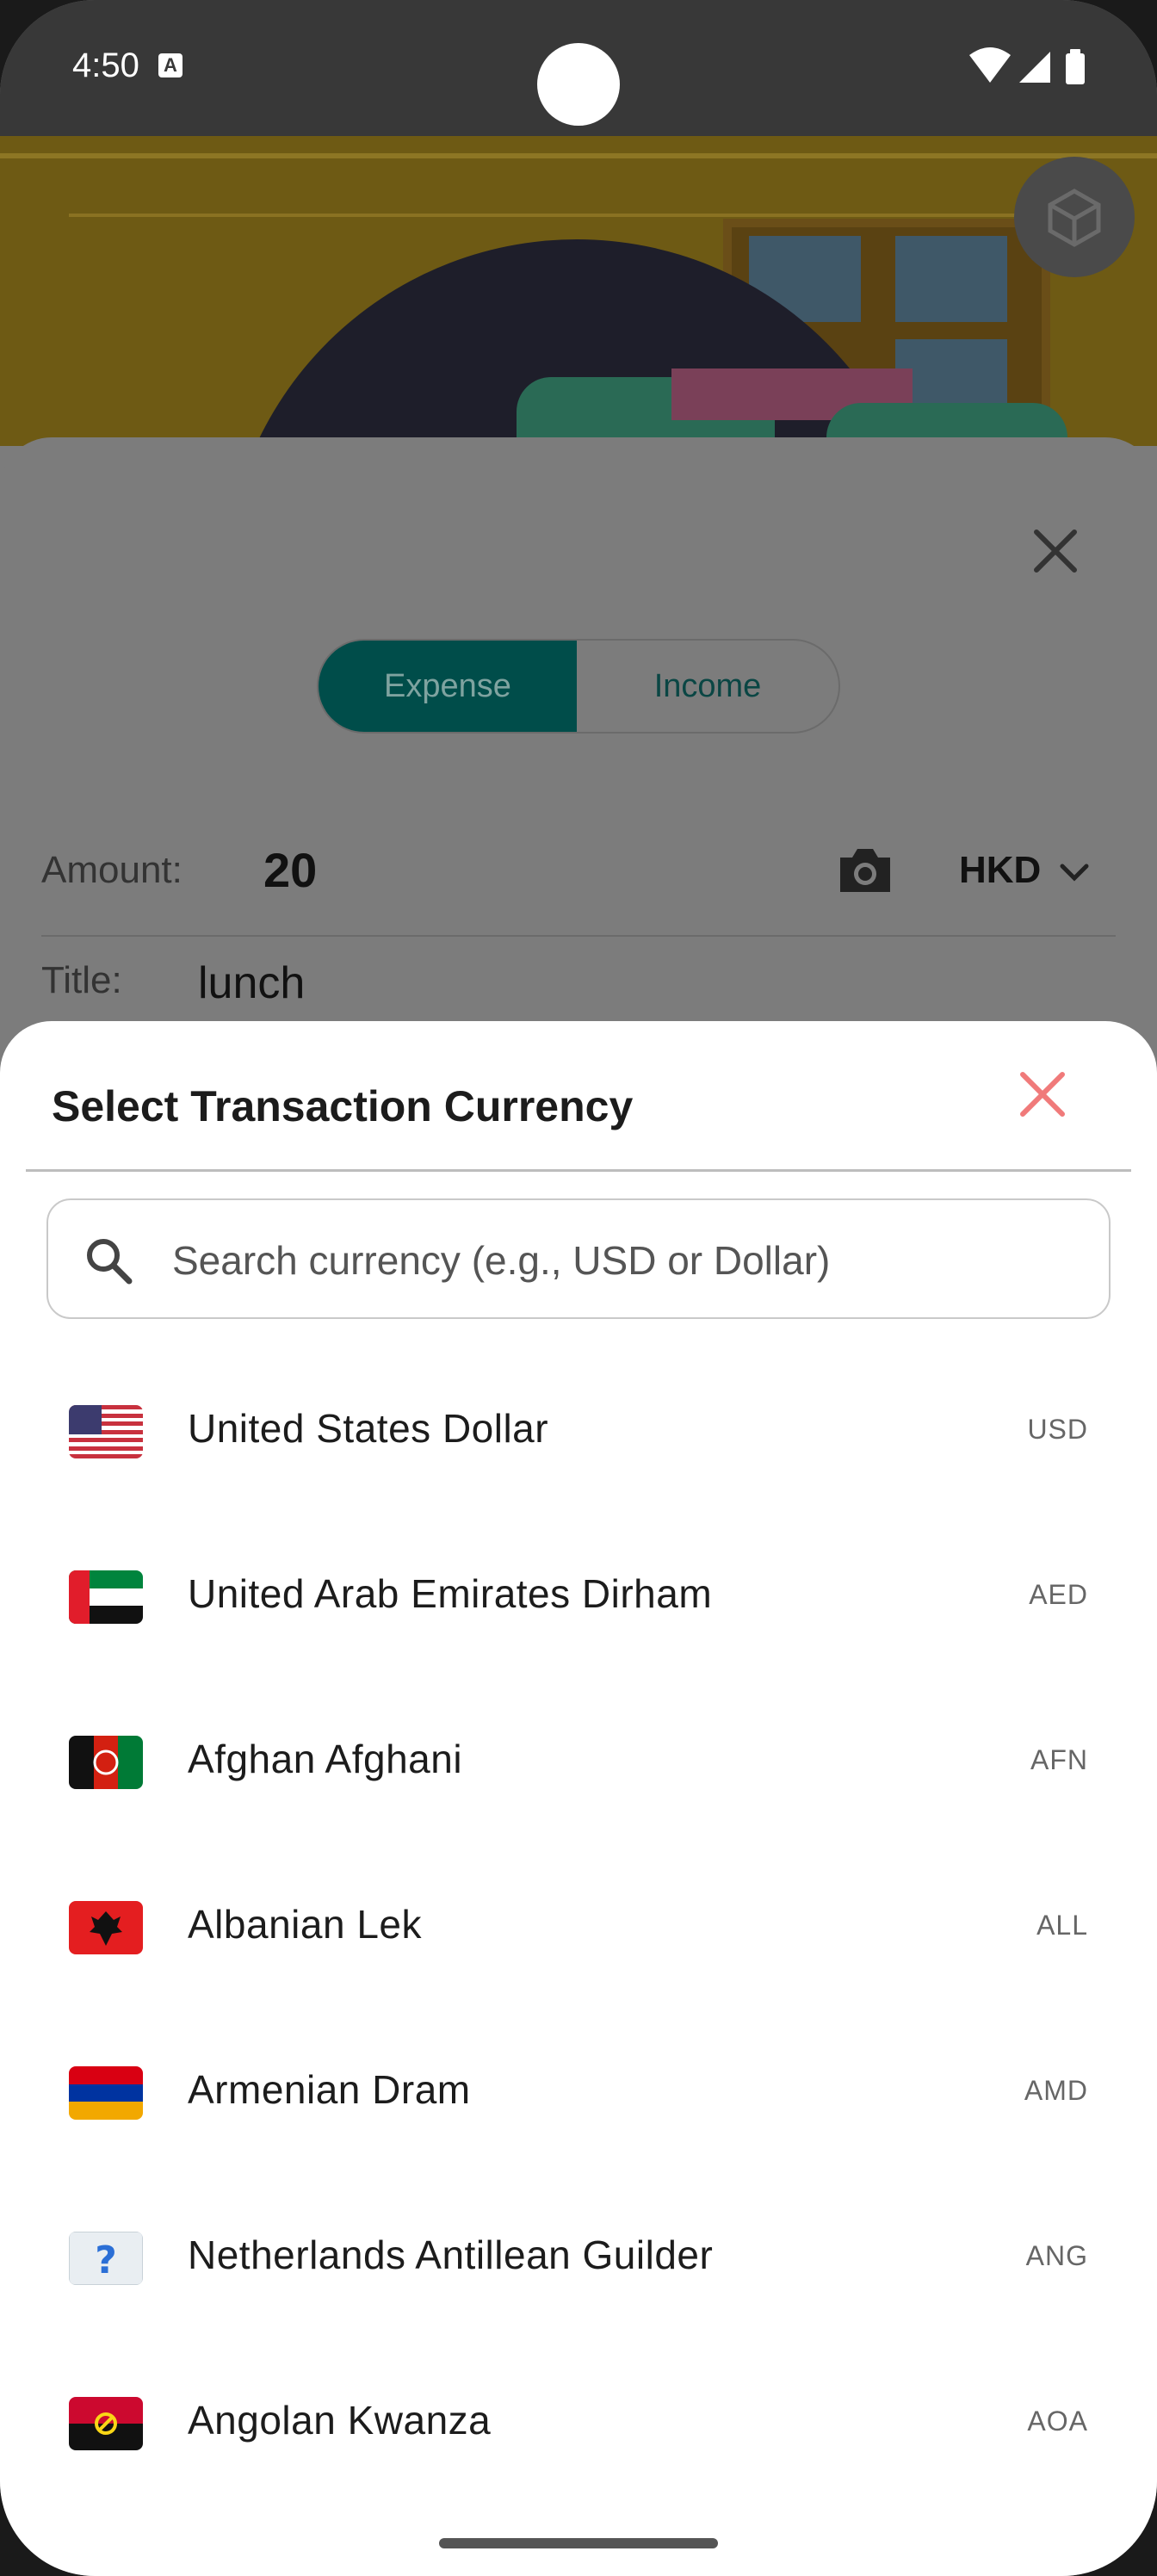  What do you see at coordinates (1055, 551) in the screenshot?
I see `close-icon` at bounding box center [1055, 551].